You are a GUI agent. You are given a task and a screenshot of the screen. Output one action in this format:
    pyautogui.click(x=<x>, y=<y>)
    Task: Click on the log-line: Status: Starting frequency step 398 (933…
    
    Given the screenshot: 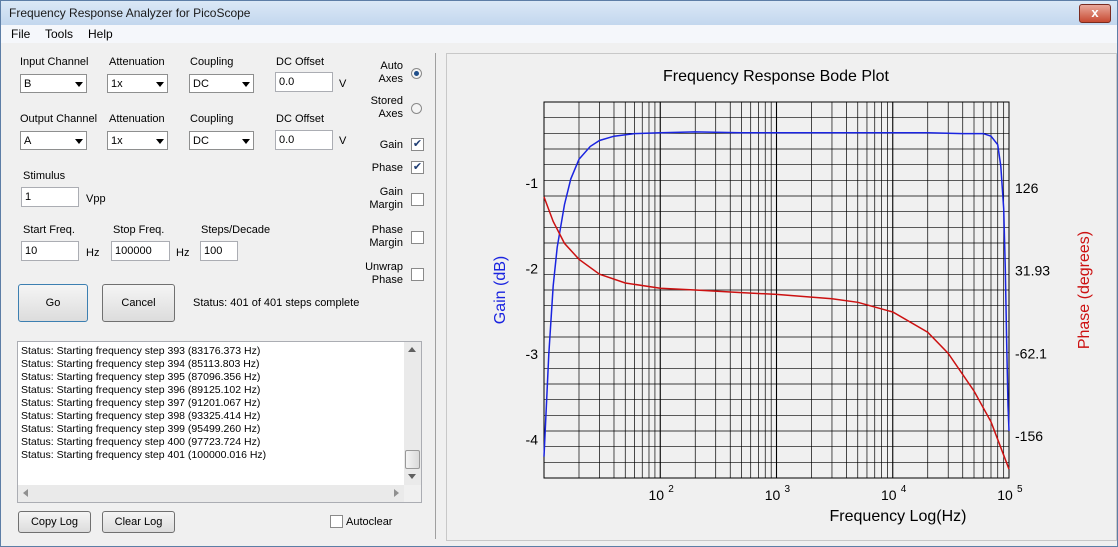 What is the action you would take?
    pyautogui.click(x=141, y=416)
    